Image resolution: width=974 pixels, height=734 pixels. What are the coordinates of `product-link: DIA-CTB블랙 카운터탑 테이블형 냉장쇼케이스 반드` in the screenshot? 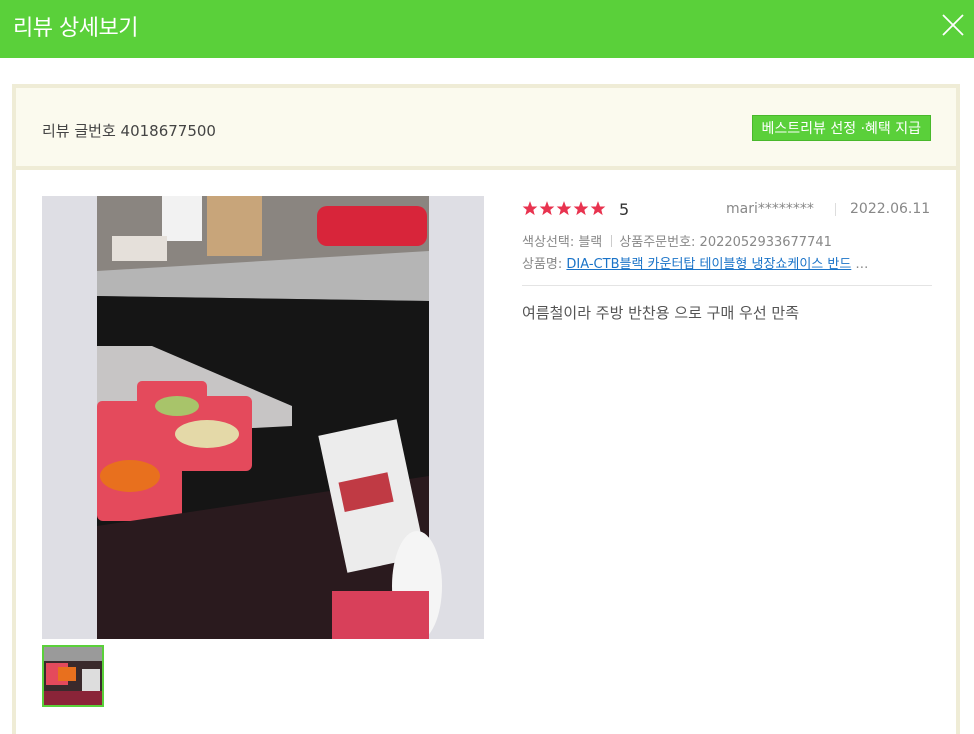 It's located at (708, 264).